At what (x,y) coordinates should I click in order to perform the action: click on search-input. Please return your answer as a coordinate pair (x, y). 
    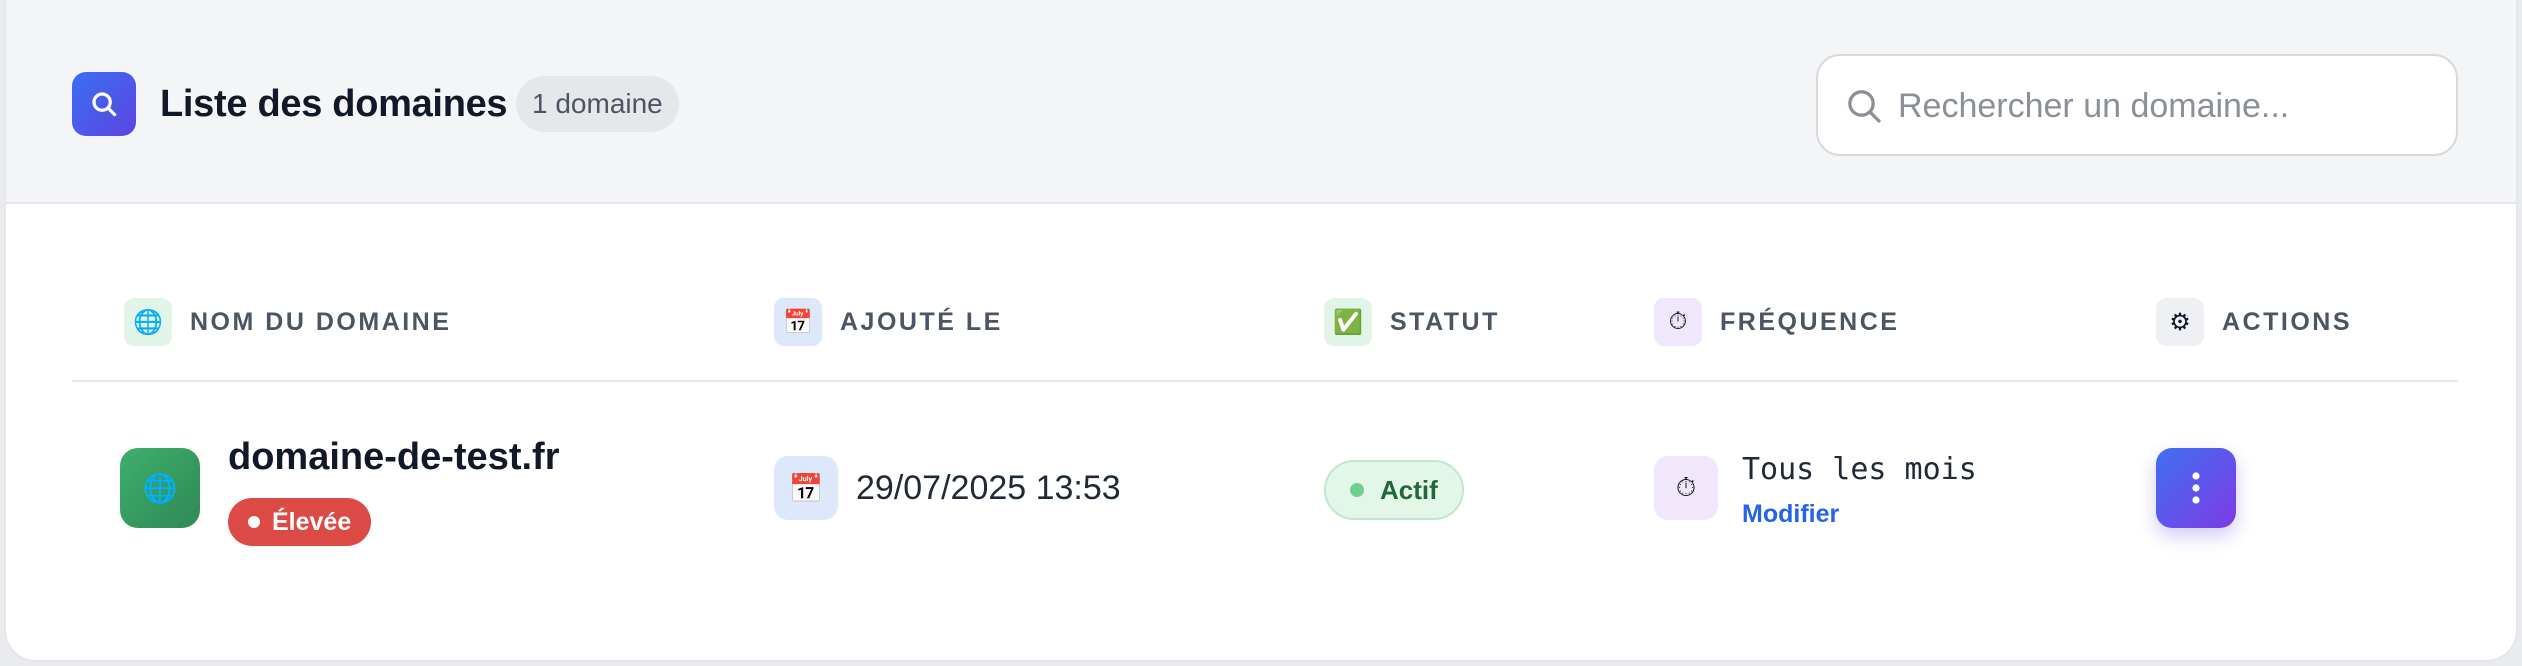
    Looking at the image, I should click on (2168, 106).